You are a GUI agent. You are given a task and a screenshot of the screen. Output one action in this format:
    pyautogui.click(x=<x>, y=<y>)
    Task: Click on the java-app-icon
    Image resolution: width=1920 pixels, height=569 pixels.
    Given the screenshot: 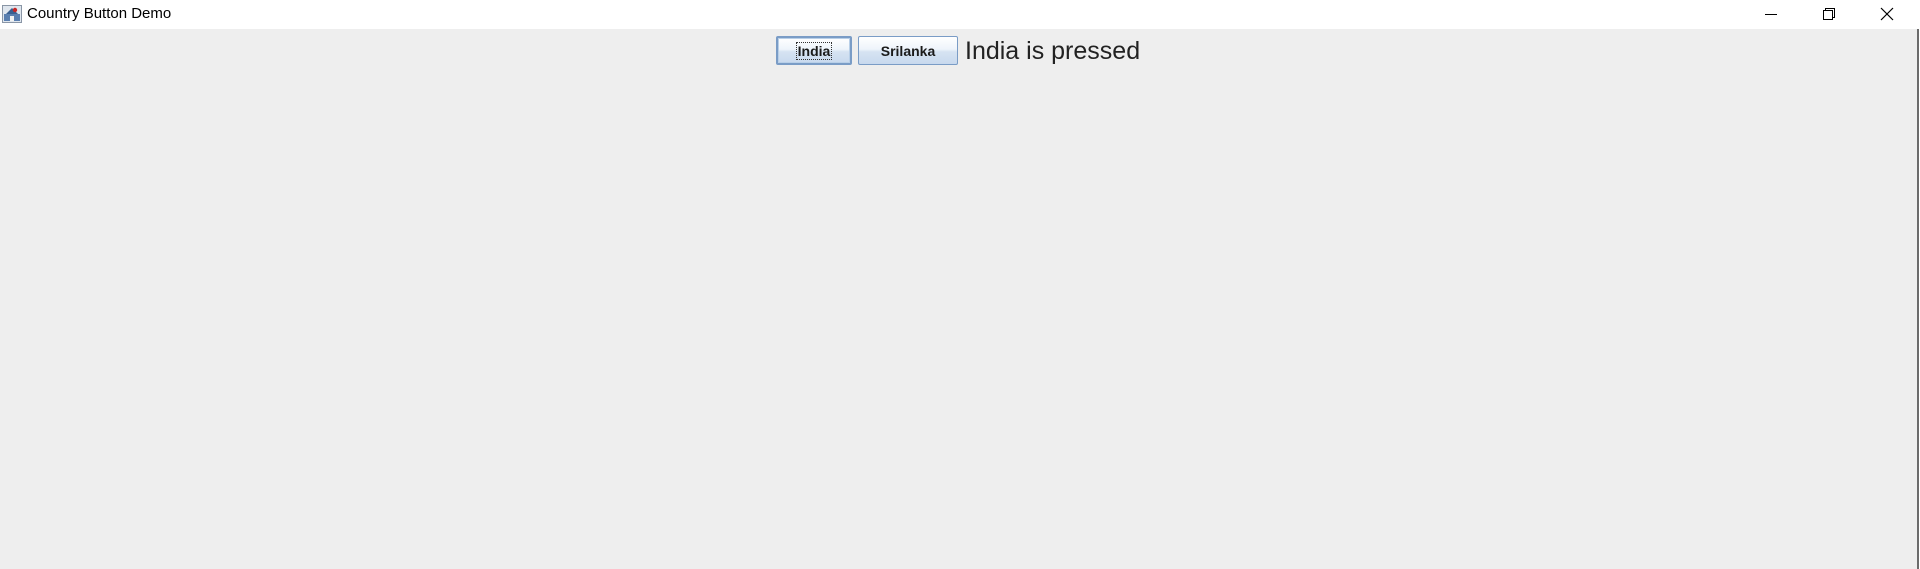 What is the action you would take?
    pyautogui.click(x=12, y=14)
    